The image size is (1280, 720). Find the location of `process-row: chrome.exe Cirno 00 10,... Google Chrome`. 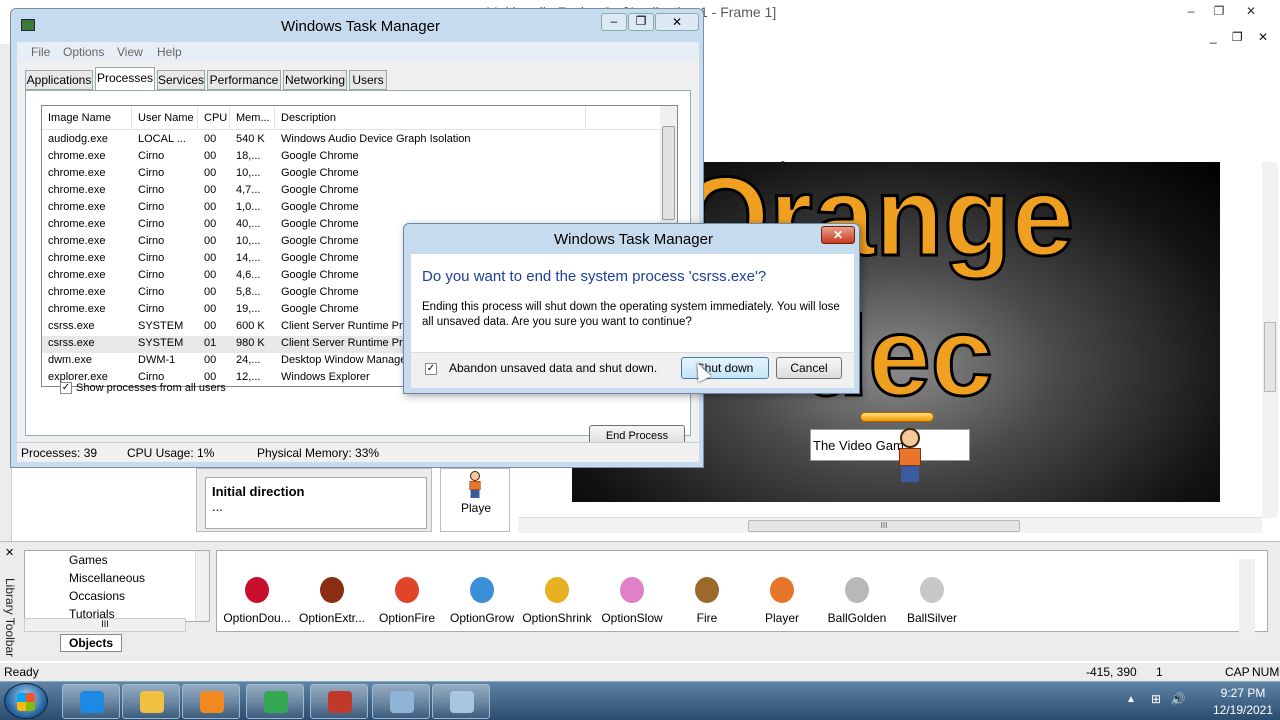

process-row: chrome.exe Cirno 00 10,... Google Chrome is located at coordinates (352, 174).